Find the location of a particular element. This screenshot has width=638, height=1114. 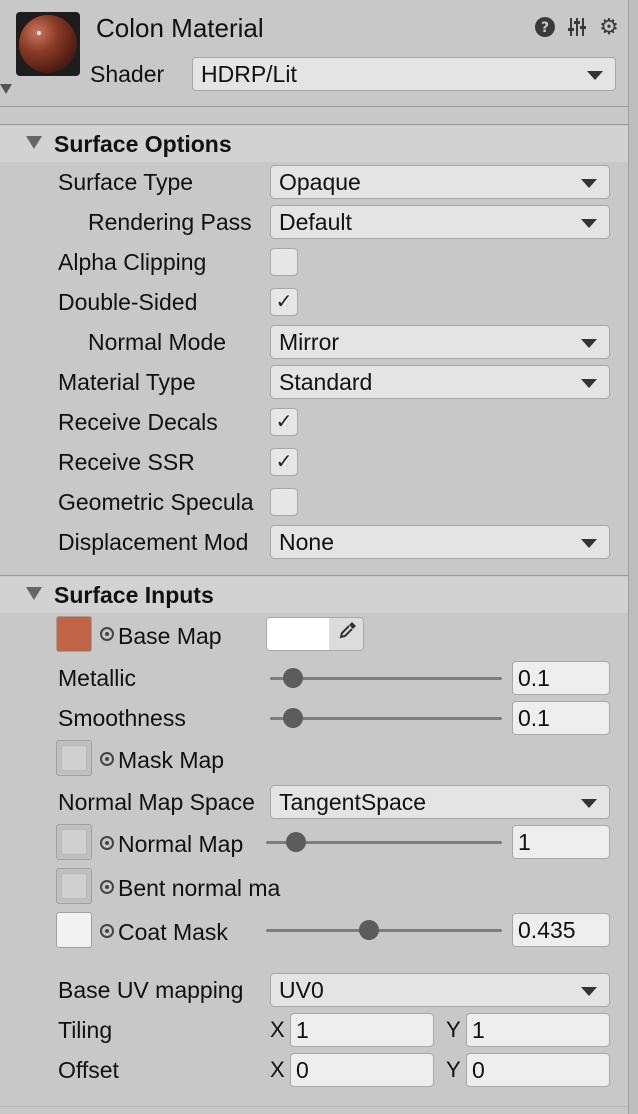

rendering-pass-label: Rendering Pass is located at coordinates (170, 222).